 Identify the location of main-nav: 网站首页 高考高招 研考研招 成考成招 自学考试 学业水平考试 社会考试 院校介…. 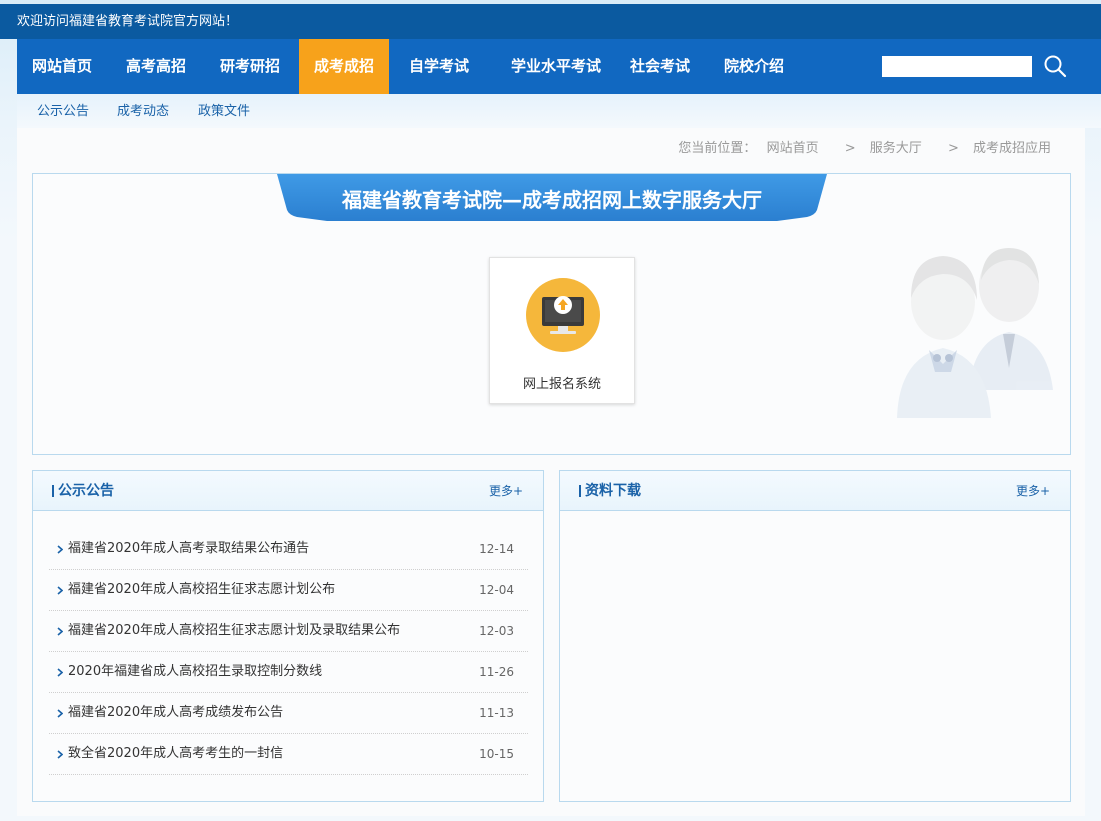
(559, 66).